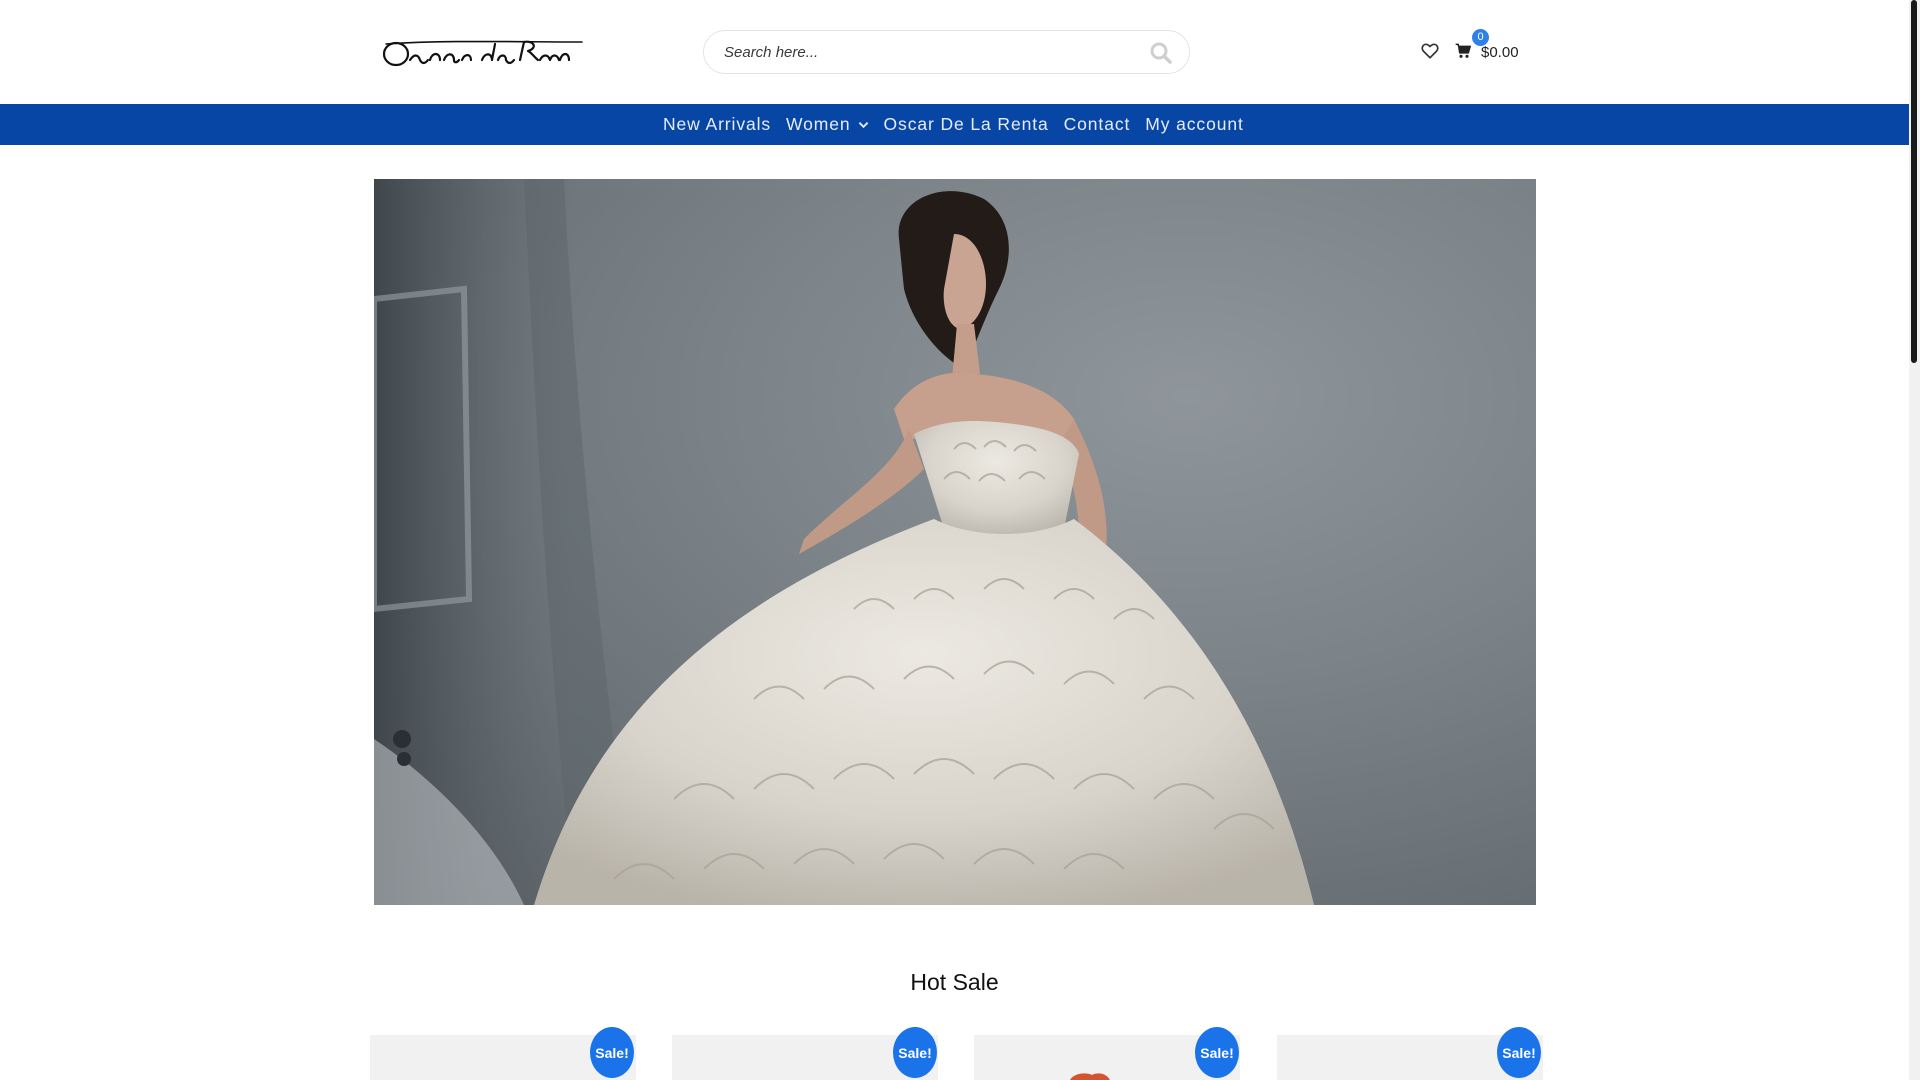 The width and height of the screenshot is (1920, 1080). What do you see at coordinates (924, 52) in the screenshot?
I see `search-input` at bounding box center [924, 52].